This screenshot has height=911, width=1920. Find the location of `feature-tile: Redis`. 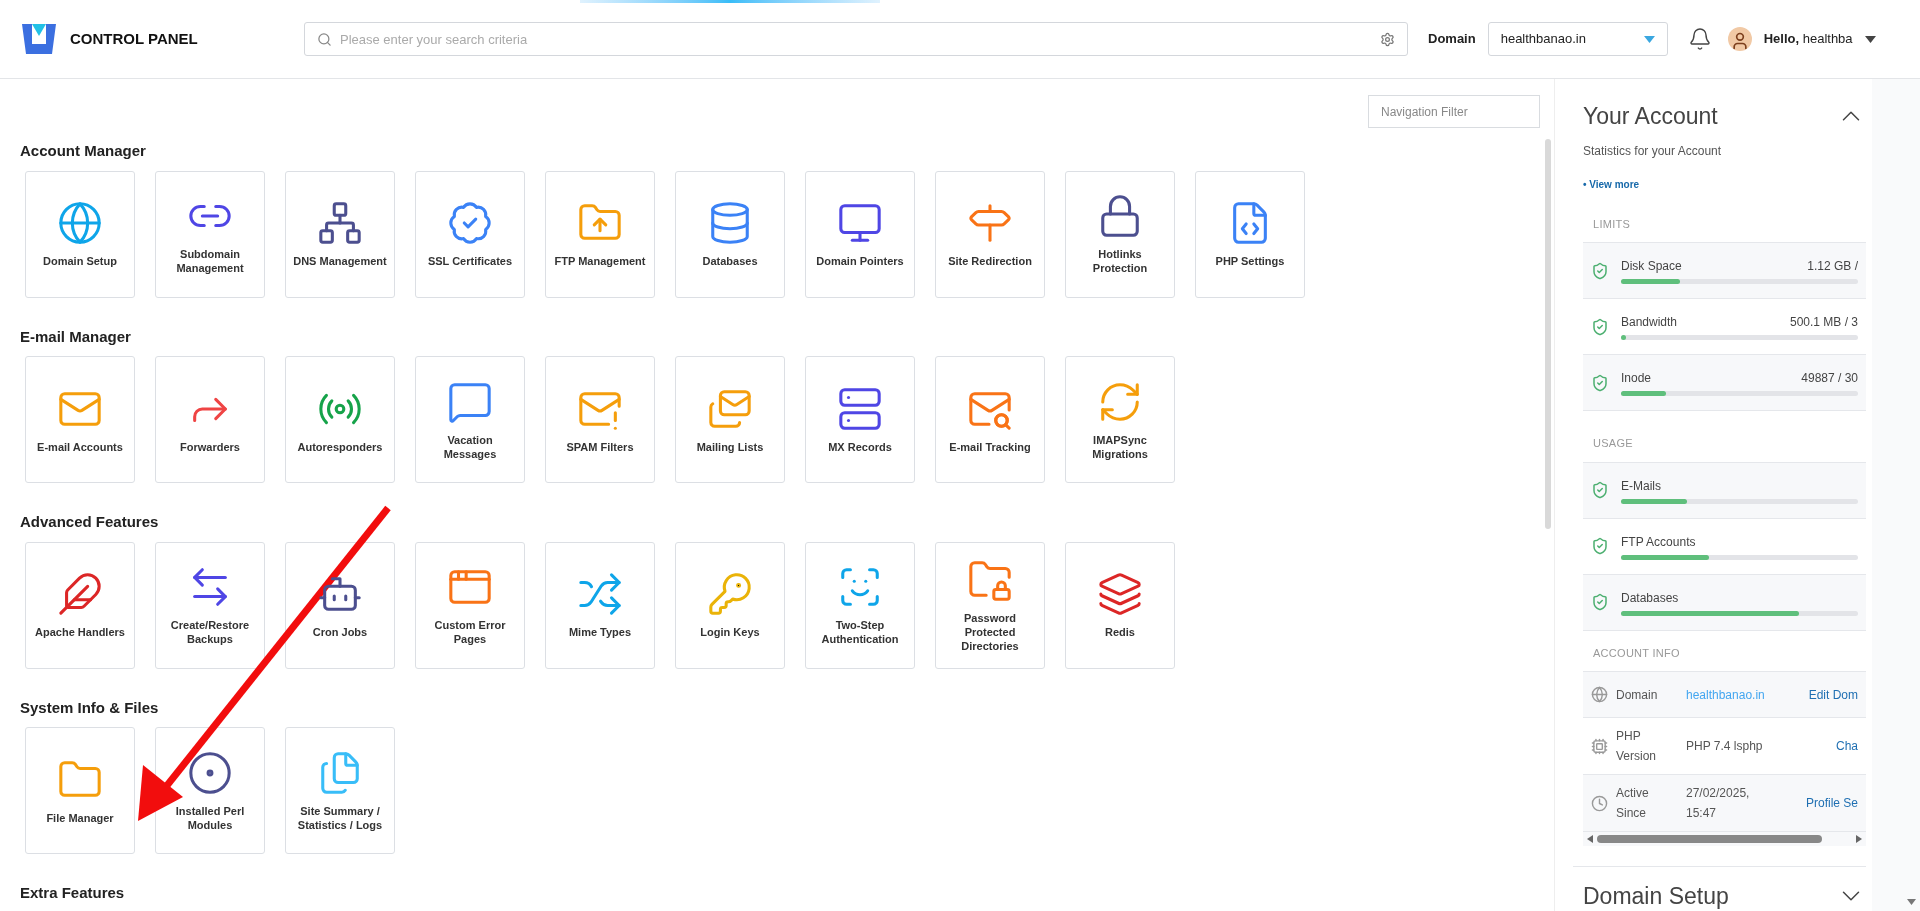

feature-tile: Redis is located at coordinates (1120, 605).